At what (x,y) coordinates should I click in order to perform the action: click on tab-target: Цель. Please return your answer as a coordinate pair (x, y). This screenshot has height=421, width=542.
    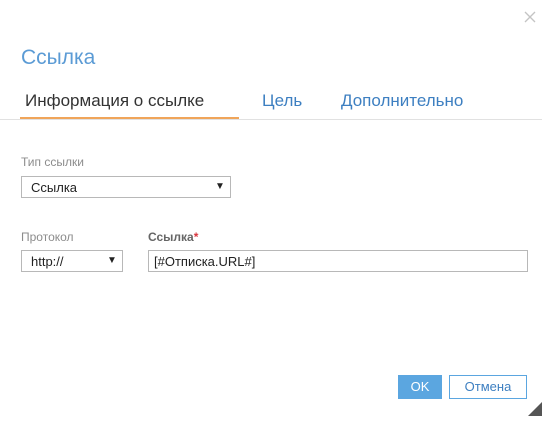
    Looking at the image, I should click on (282, 102).